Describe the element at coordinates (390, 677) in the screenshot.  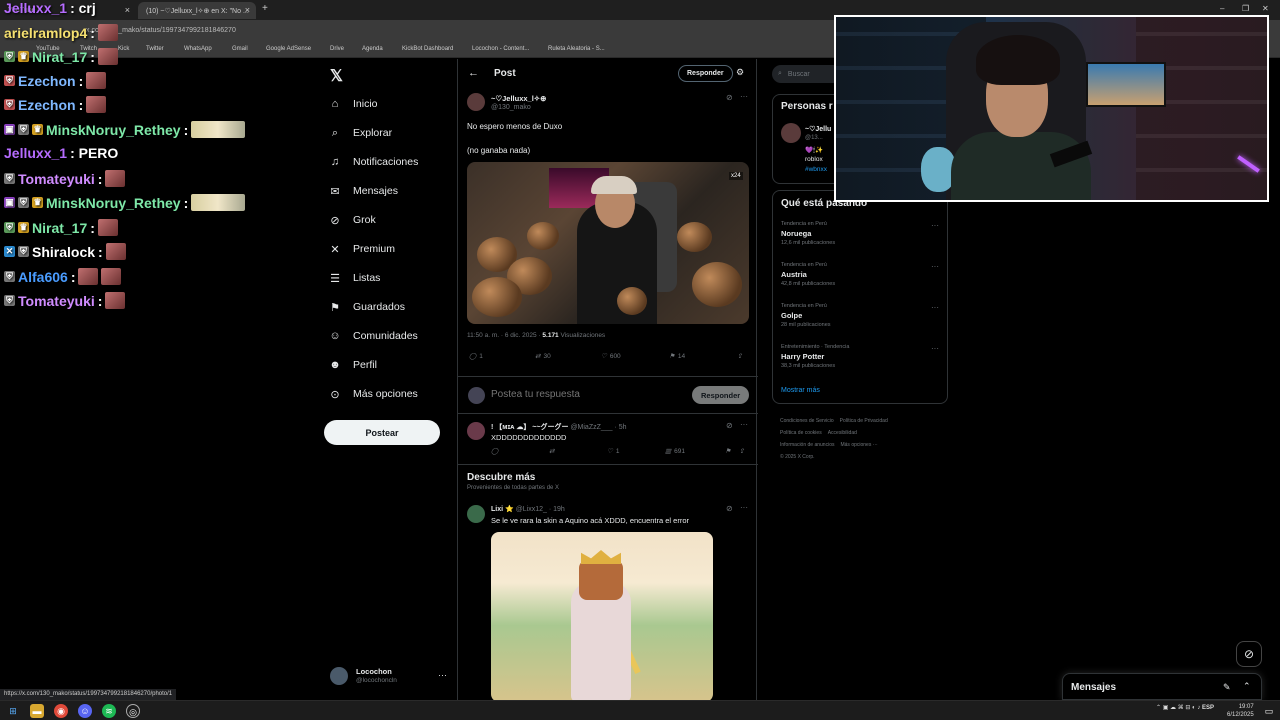
I see `account-switcher: Locochon @locochoncln ···` at that location.